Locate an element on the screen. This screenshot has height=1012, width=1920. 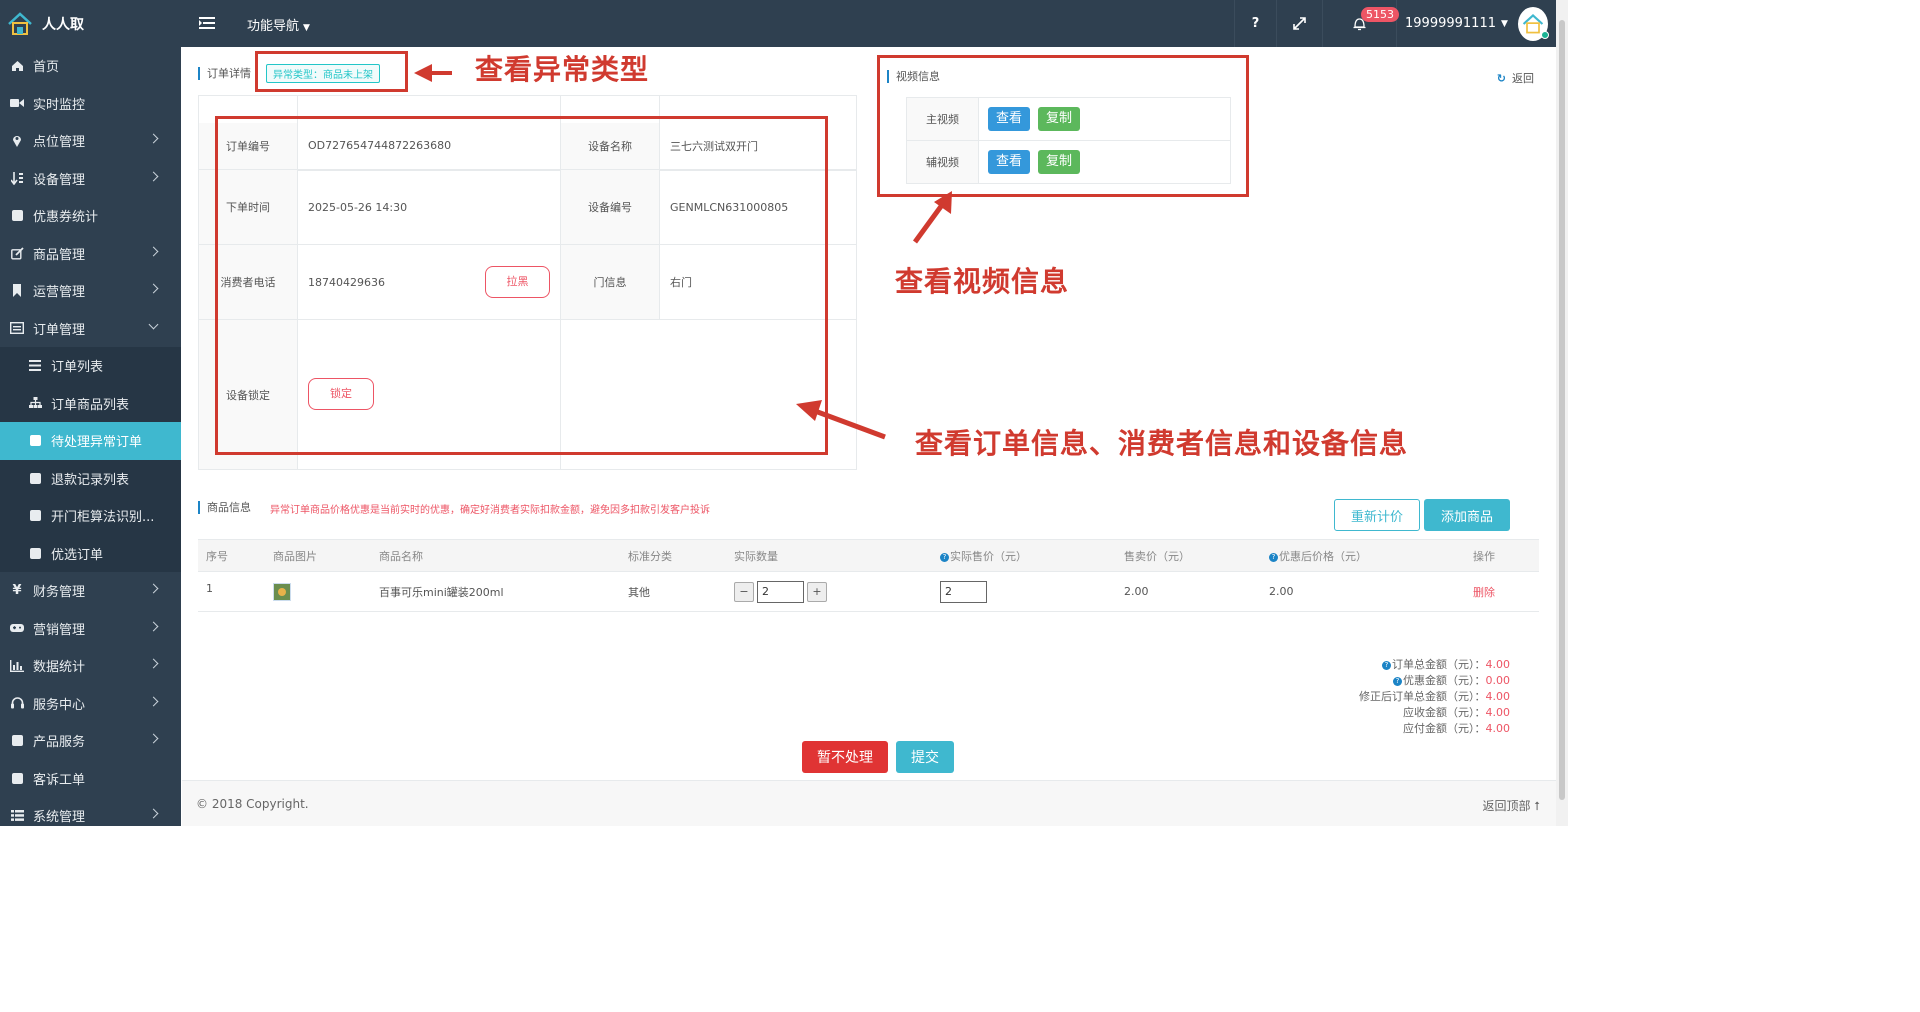
sidebar-item-label: 运营管理 is located at coordinates (59, 293).